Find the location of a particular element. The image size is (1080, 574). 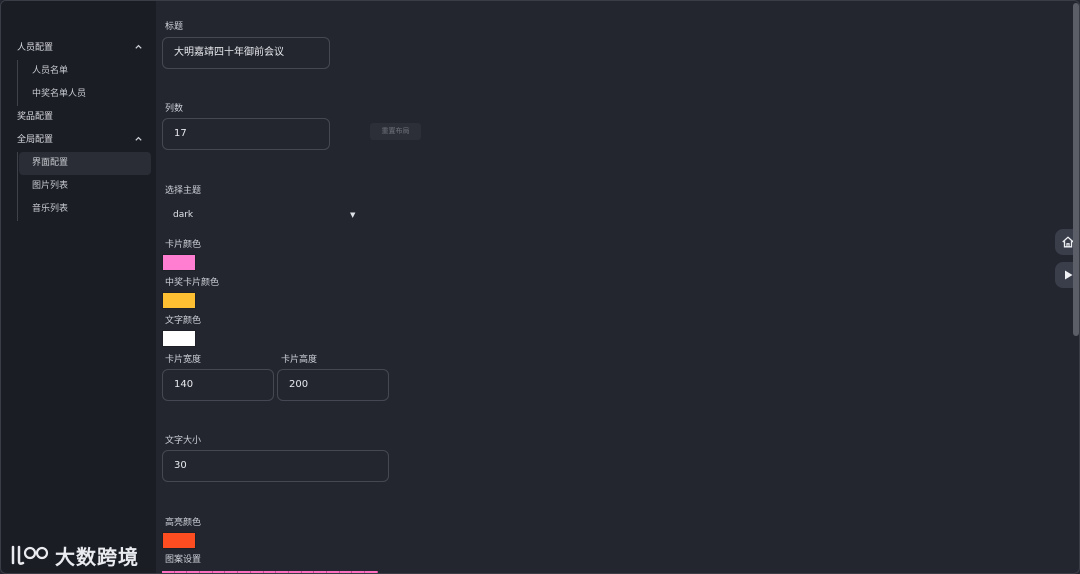

vertical-scrollbar is located at coordinates (1076, 169).